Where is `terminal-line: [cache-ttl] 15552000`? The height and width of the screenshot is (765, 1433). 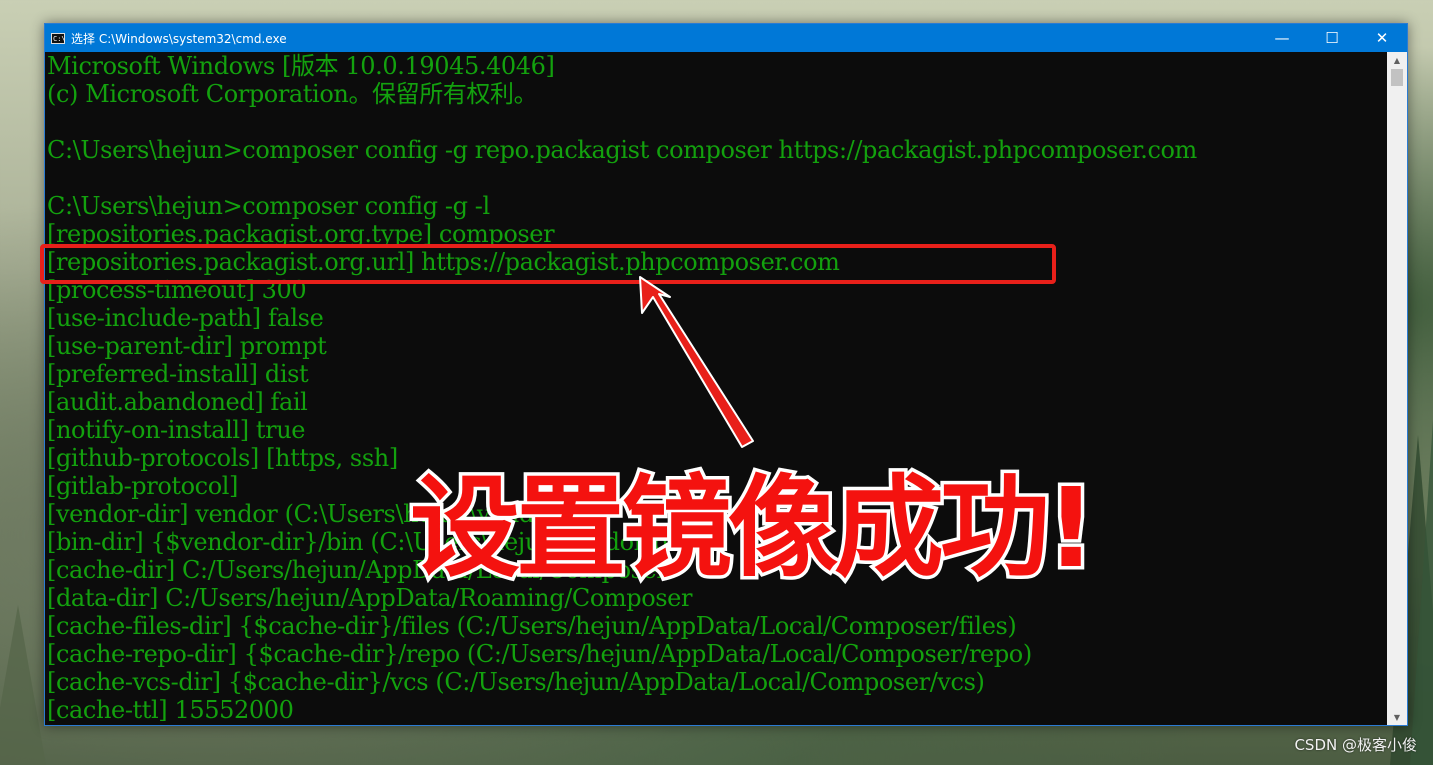 terminal-line: [cache-ttl] 15552000 is located at coordinates (170, 710).